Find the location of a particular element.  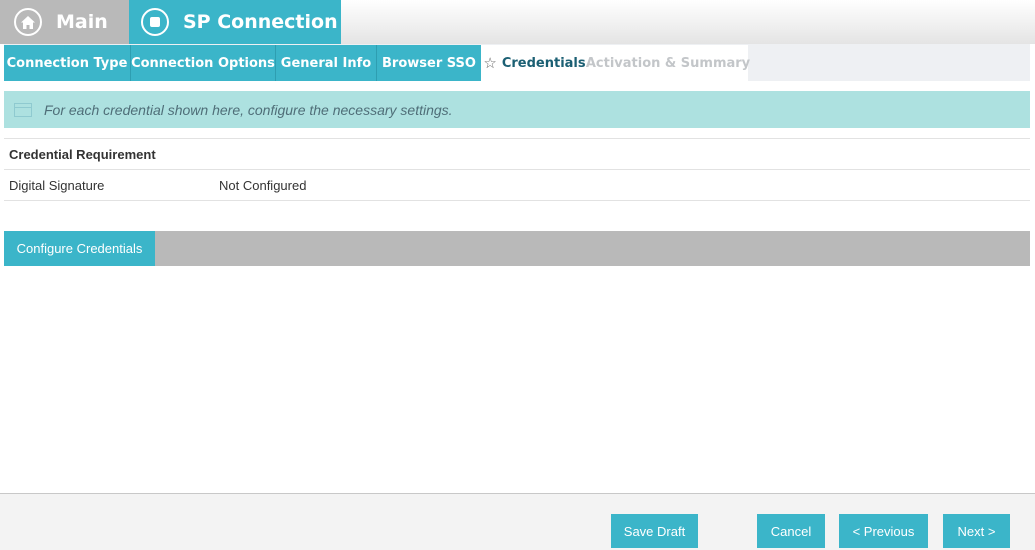

next-button: Next > is located at coordinates (976, 531).